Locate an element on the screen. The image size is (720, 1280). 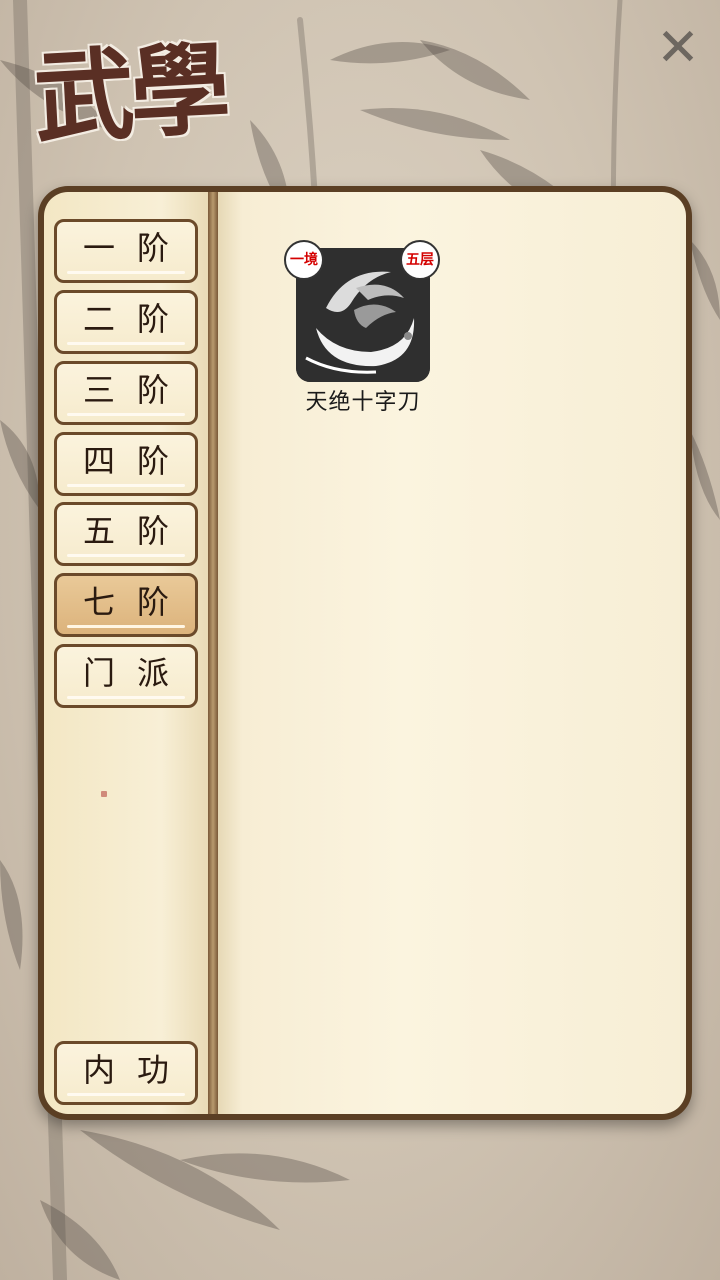
tab-tier-2: 二阶 is located at coordinates (126, 322).